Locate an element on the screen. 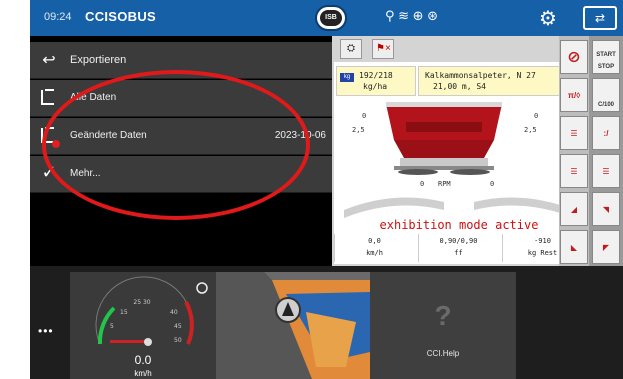  isb-button: ISB is located at coordinates (331, 18).